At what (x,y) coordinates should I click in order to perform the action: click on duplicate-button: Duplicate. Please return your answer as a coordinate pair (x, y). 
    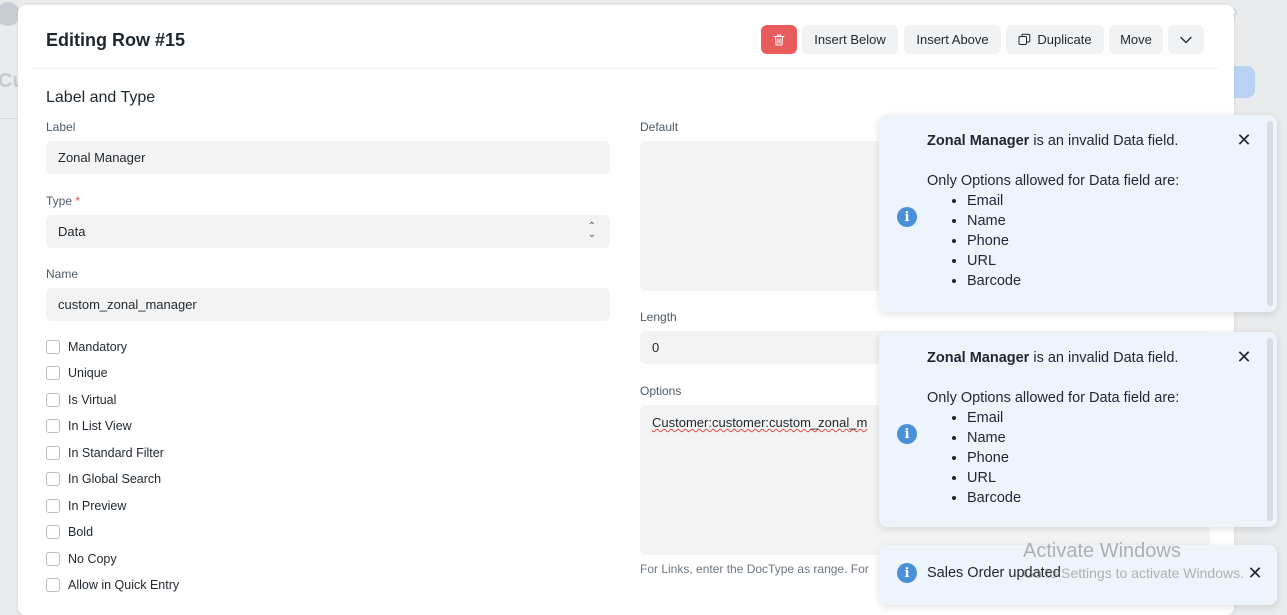
    Looking at the image, I should click on (1055, 39).